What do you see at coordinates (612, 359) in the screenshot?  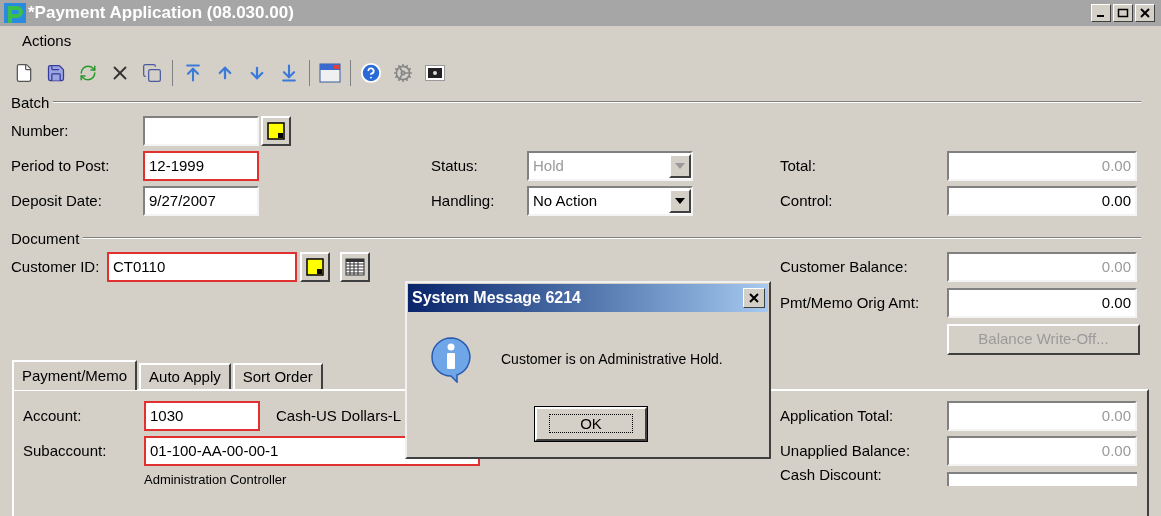 I see `dialog-message: Customer is on Administrative Hold.` at bounding box center [612, 359].